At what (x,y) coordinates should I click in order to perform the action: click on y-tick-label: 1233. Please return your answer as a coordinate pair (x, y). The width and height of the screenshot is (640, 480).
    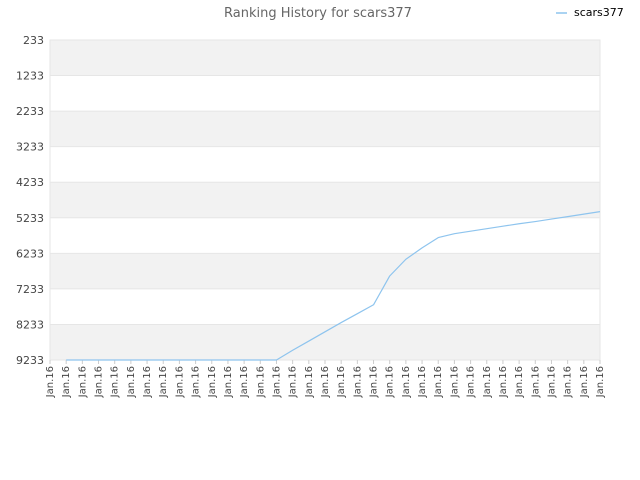
    Looking at the image, I should click on (30, 76).